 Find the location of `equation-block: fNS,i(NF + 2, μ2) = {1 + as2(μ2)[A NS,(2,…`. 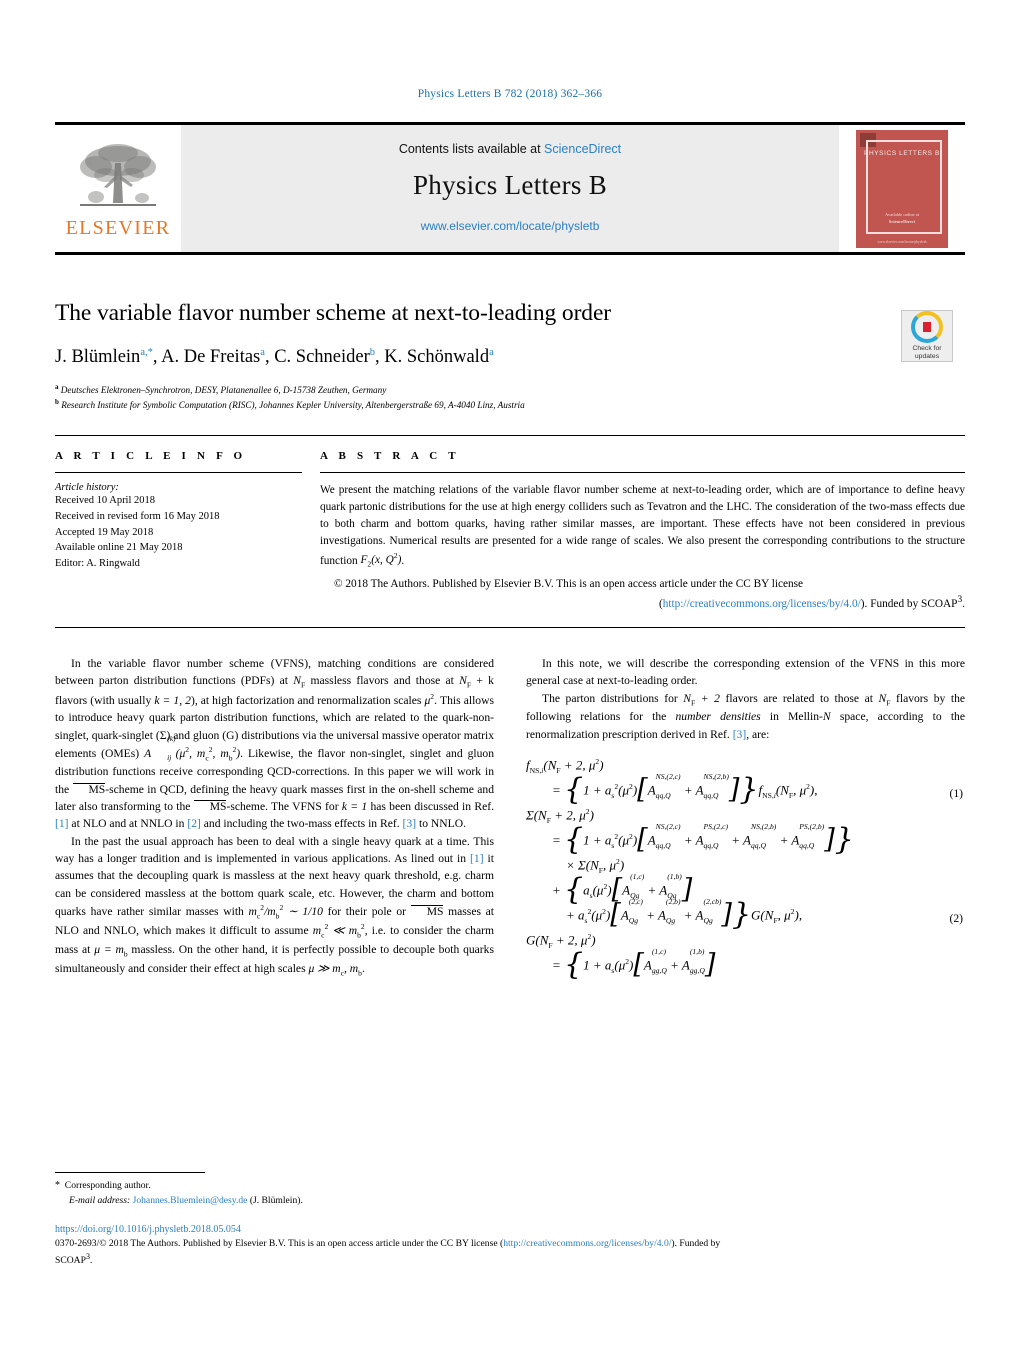

equation-block: fNS,i(NF + 2, μ2) = {1 + as2(μ2)[A NS,(2,… is located at coordinates (745, 870).